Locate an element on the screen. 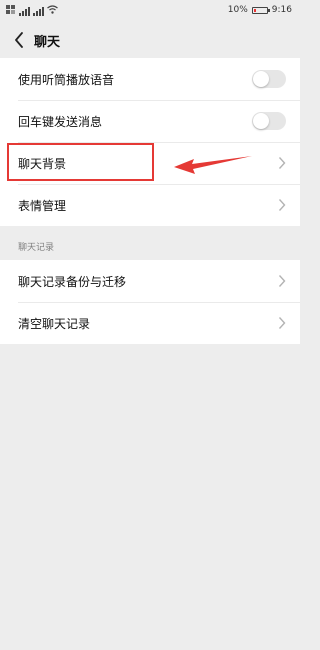  earpiece-toggle-switch is located at coordinates (269, 79).